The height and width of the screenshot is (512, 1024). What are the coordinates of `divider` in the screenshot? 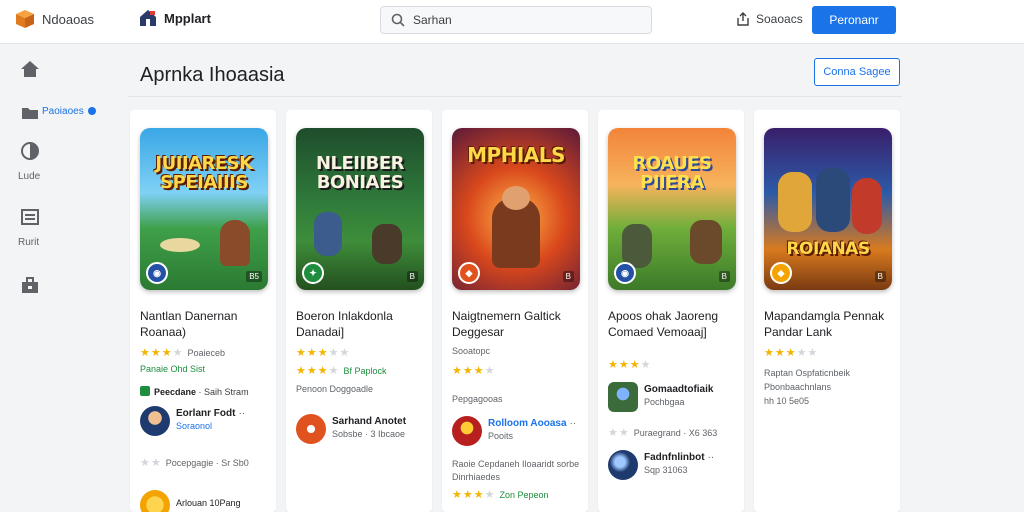 It's located at (515, 96).